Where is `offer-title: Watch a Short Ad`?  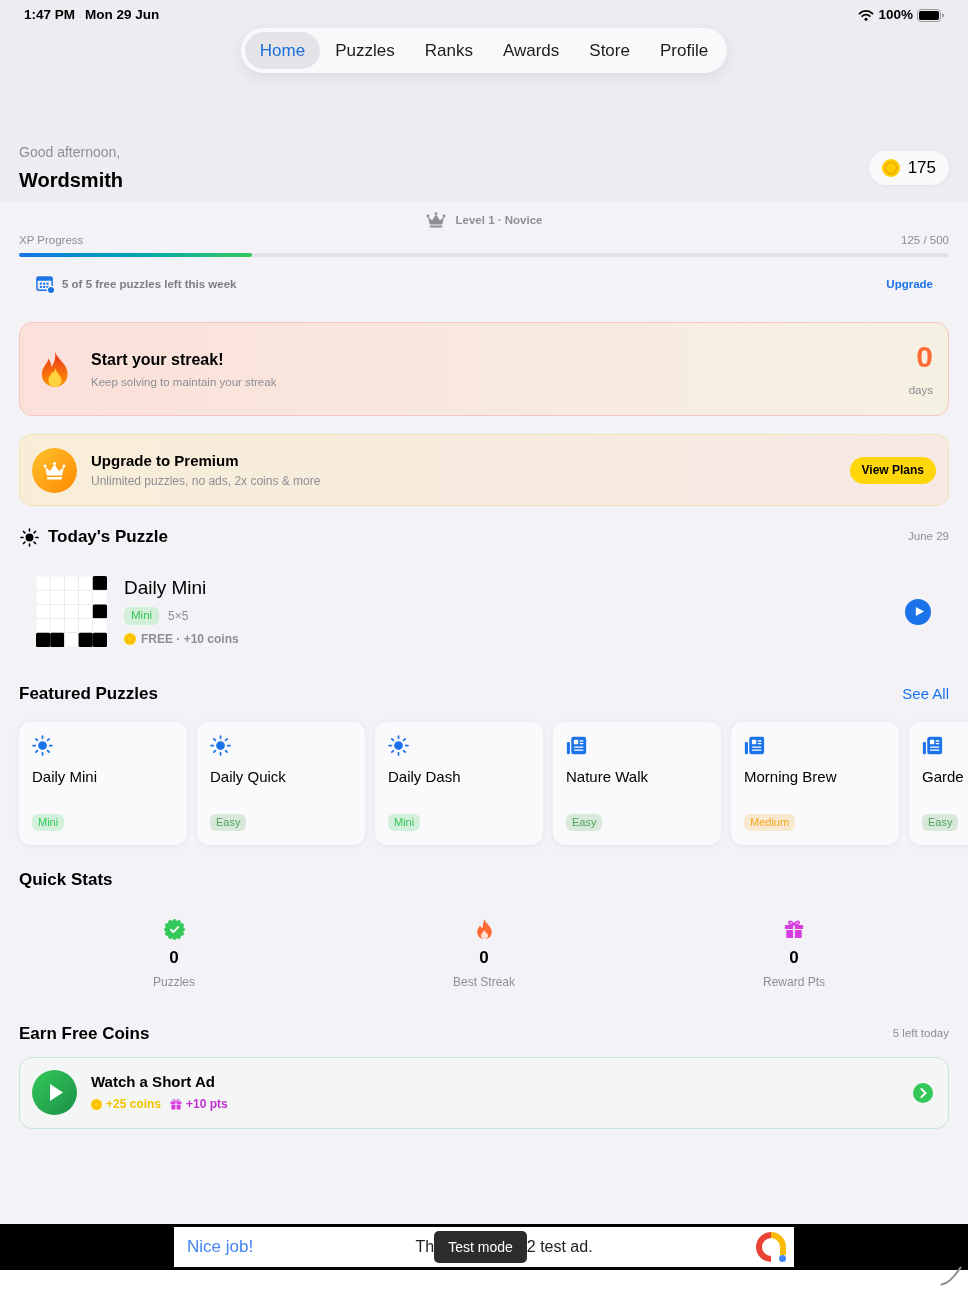
offer-title: Watch a Short Ad is located at coordinates (153, 1081).